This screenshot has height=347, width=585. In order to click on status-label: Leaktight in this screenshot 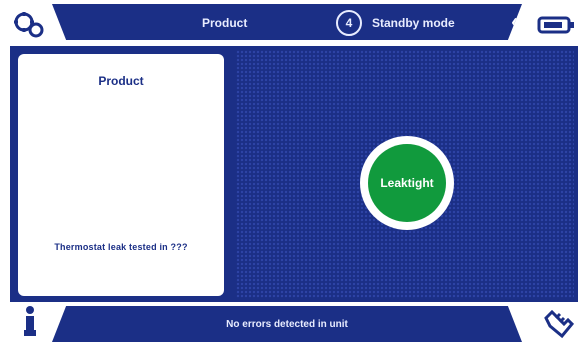, I will do `click(407, 183)`.